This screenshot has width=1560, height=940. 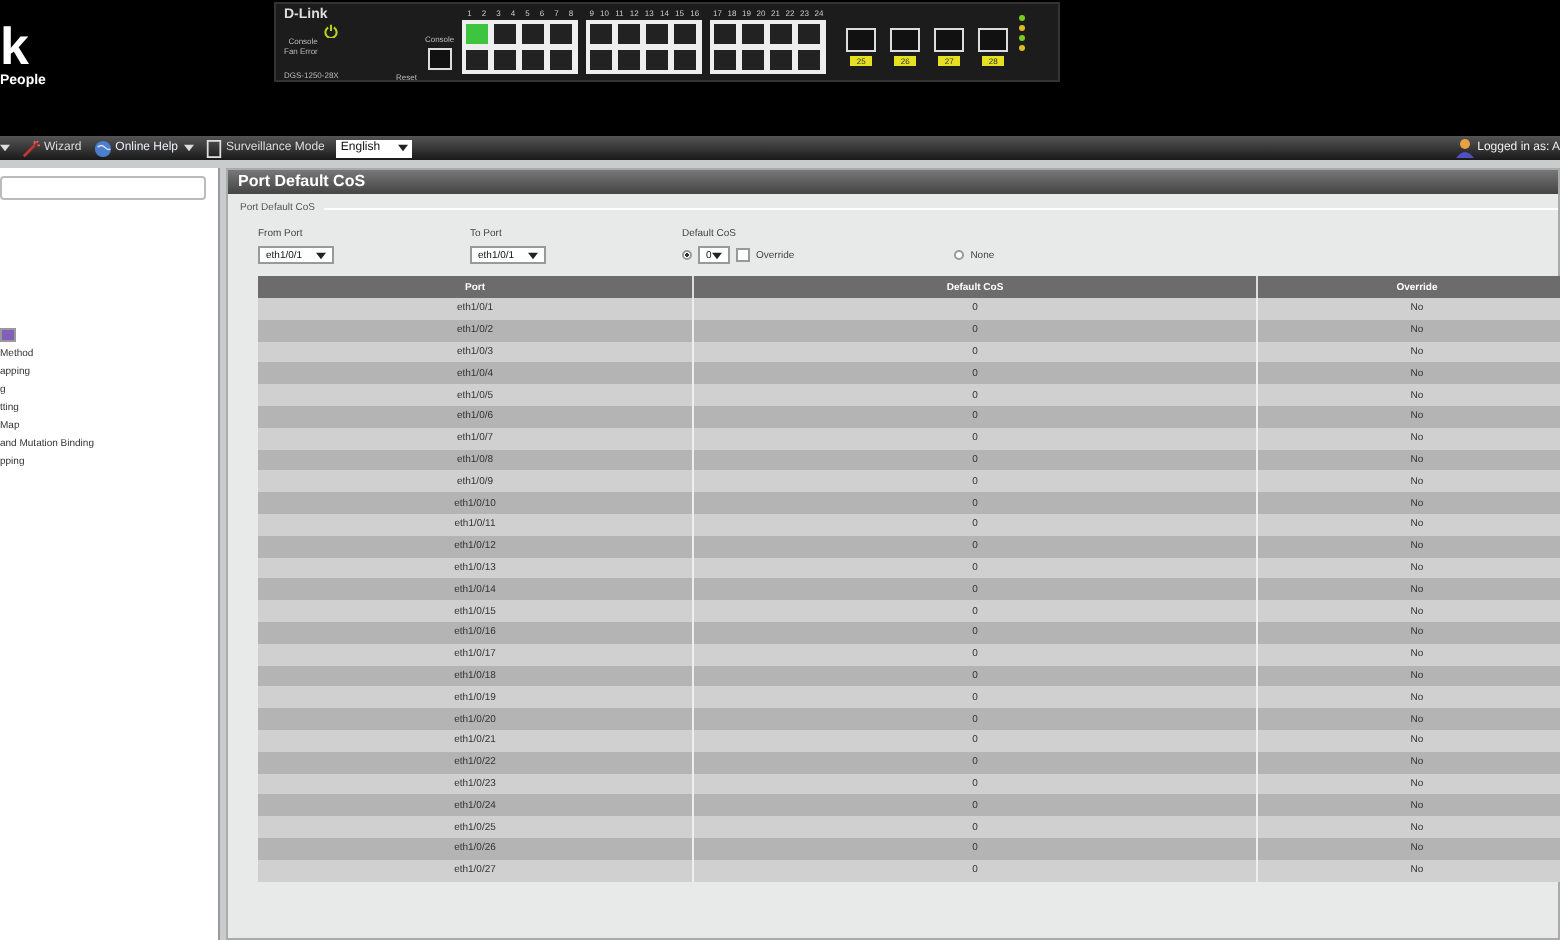 I want to click on search-field, so click(x=103, y=188).